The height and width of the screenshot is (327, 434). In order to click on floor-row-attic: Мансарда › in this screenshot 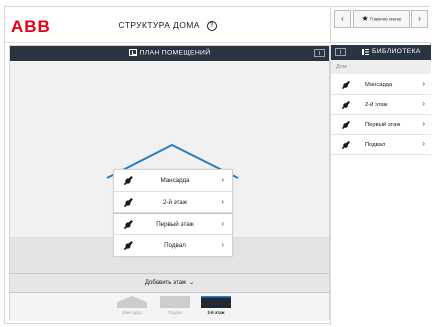, I will do `click(173, 181)`.